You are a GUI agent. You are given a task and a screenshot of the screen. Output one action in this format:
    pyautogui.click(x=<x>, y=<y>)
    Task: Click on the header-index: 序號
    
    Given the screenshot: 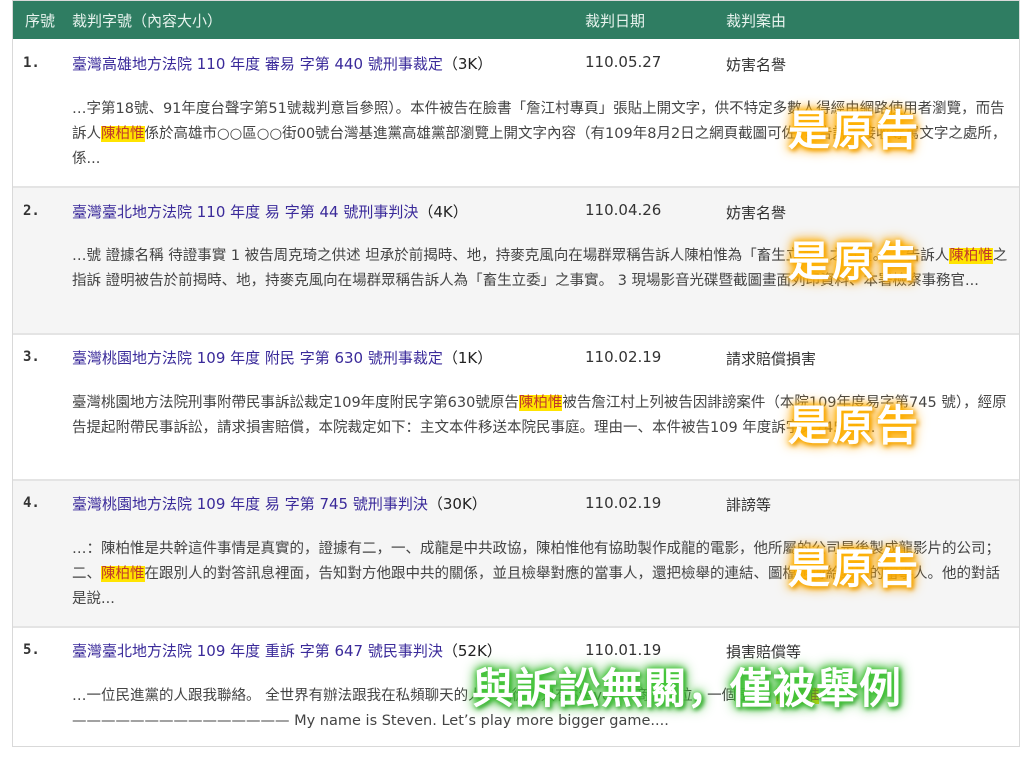 What is the action you would take?
    pyautogui.click(x=40, y=21)
    